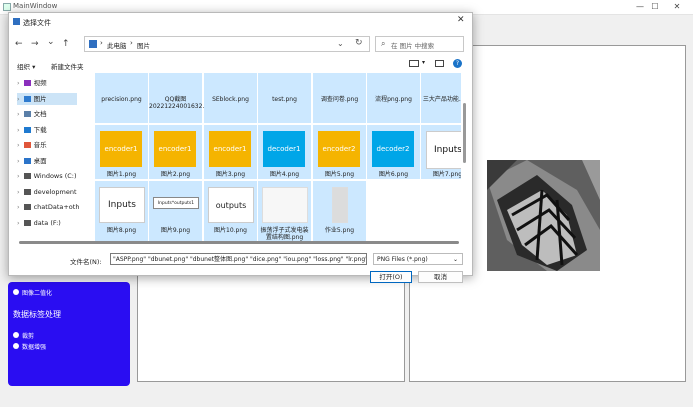 The image size is (693, 407). Describe the element at coordinates (461, 20) in the screenshot. I see `dialog-close-button: ✕` at that location.